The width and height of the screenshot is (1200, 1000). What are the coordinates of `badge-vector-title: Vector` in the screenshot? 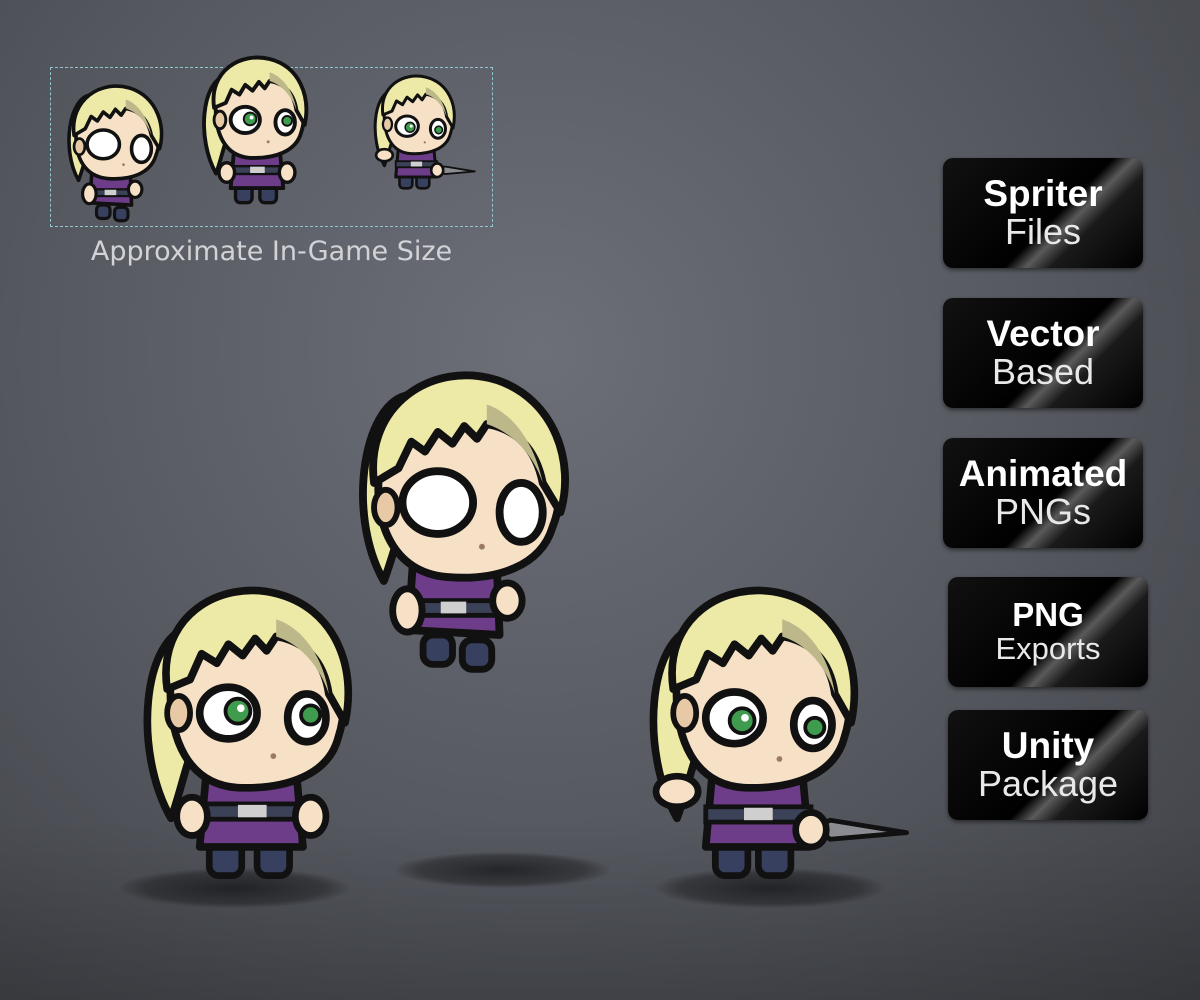 It's located at (1043, 333).